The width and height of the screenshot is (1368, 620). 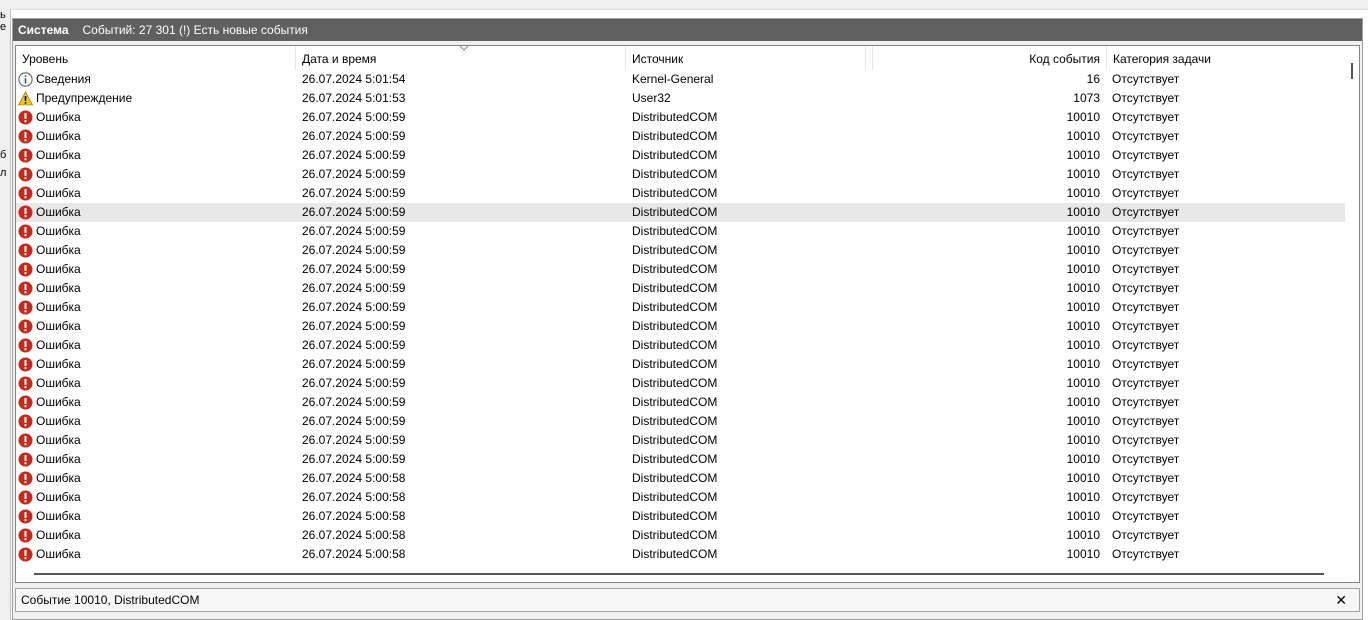 I want to click on close-icon: ✕, so click(x=1341, y=600).